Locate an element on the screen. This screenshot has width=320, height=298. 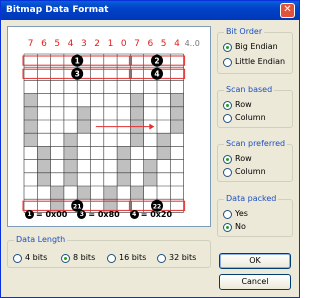
marker-4-label: 4 is located at coordinates (156, 74).